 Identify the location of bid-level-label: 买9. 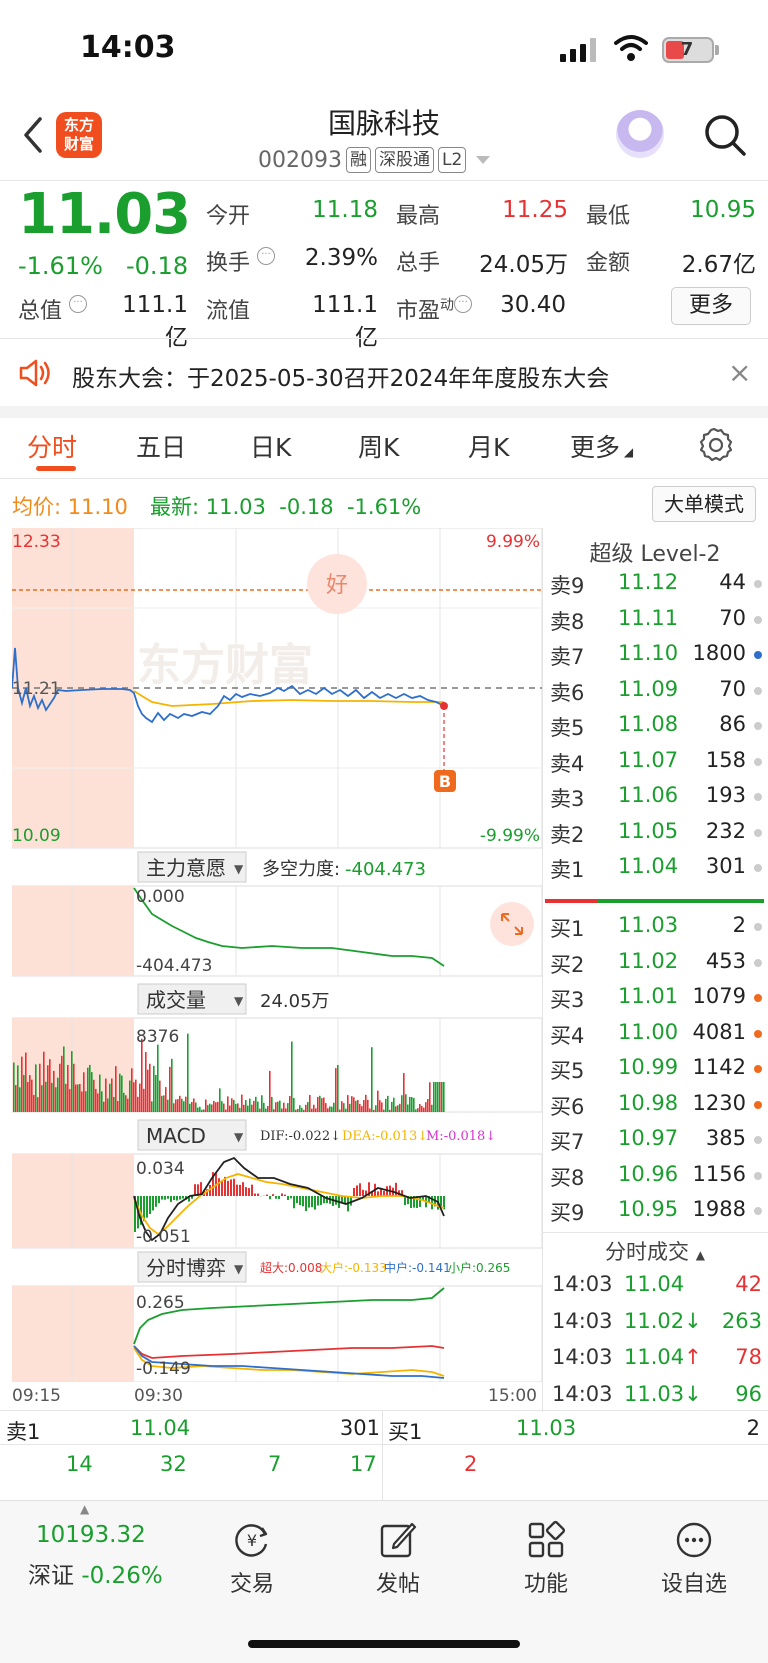
(567, 1213).